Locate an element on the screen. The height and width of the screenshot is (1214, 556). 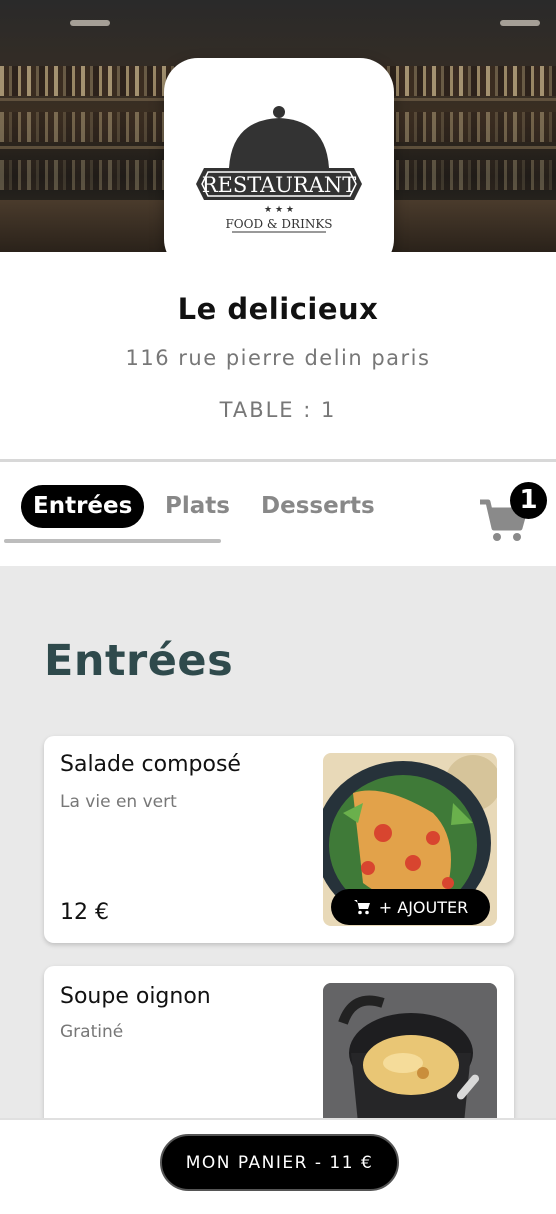
dish-description: Gratiné is located at coordinates (92, 1032).